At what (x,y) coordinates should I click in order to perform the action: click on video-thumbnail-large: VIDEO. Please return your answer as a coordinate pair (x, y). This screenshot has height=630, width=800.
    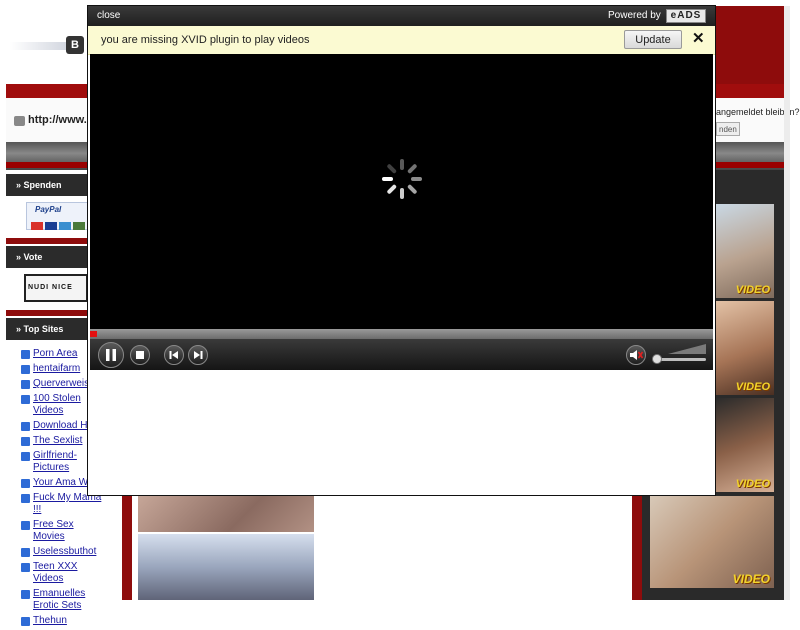
    Looking at the image, I should click on (712, 542).